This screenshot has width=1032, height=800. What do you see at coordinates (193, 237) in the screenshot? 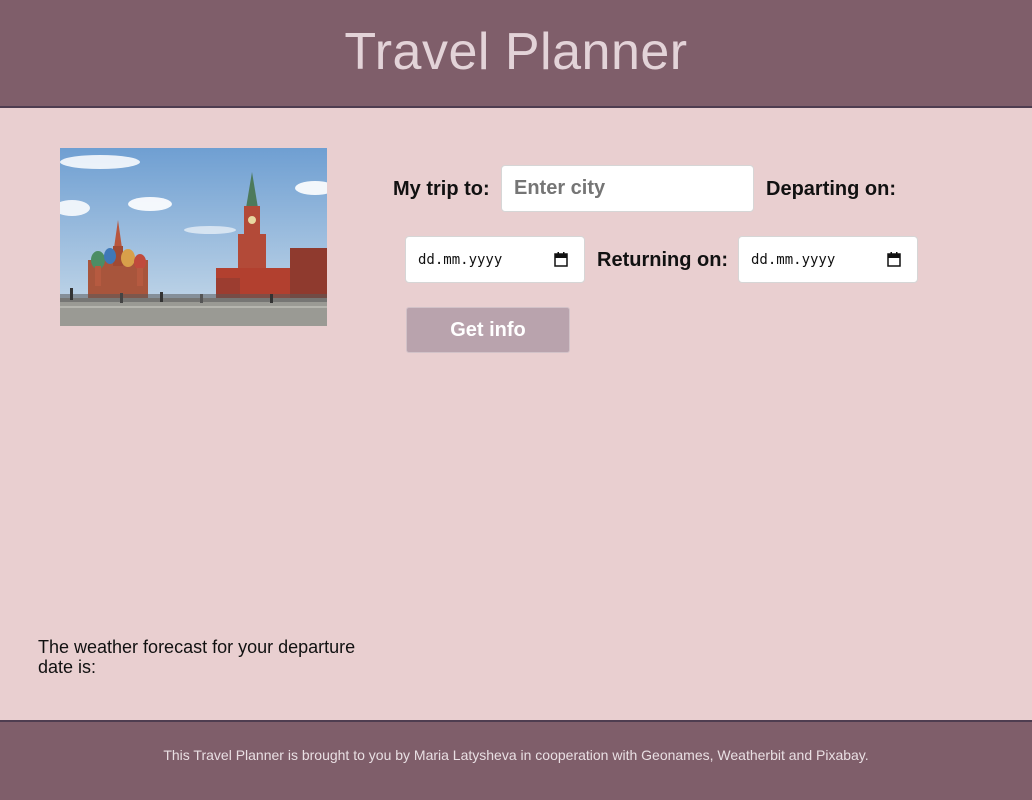
I see `destination-photo` at bounding box center [193, 237].